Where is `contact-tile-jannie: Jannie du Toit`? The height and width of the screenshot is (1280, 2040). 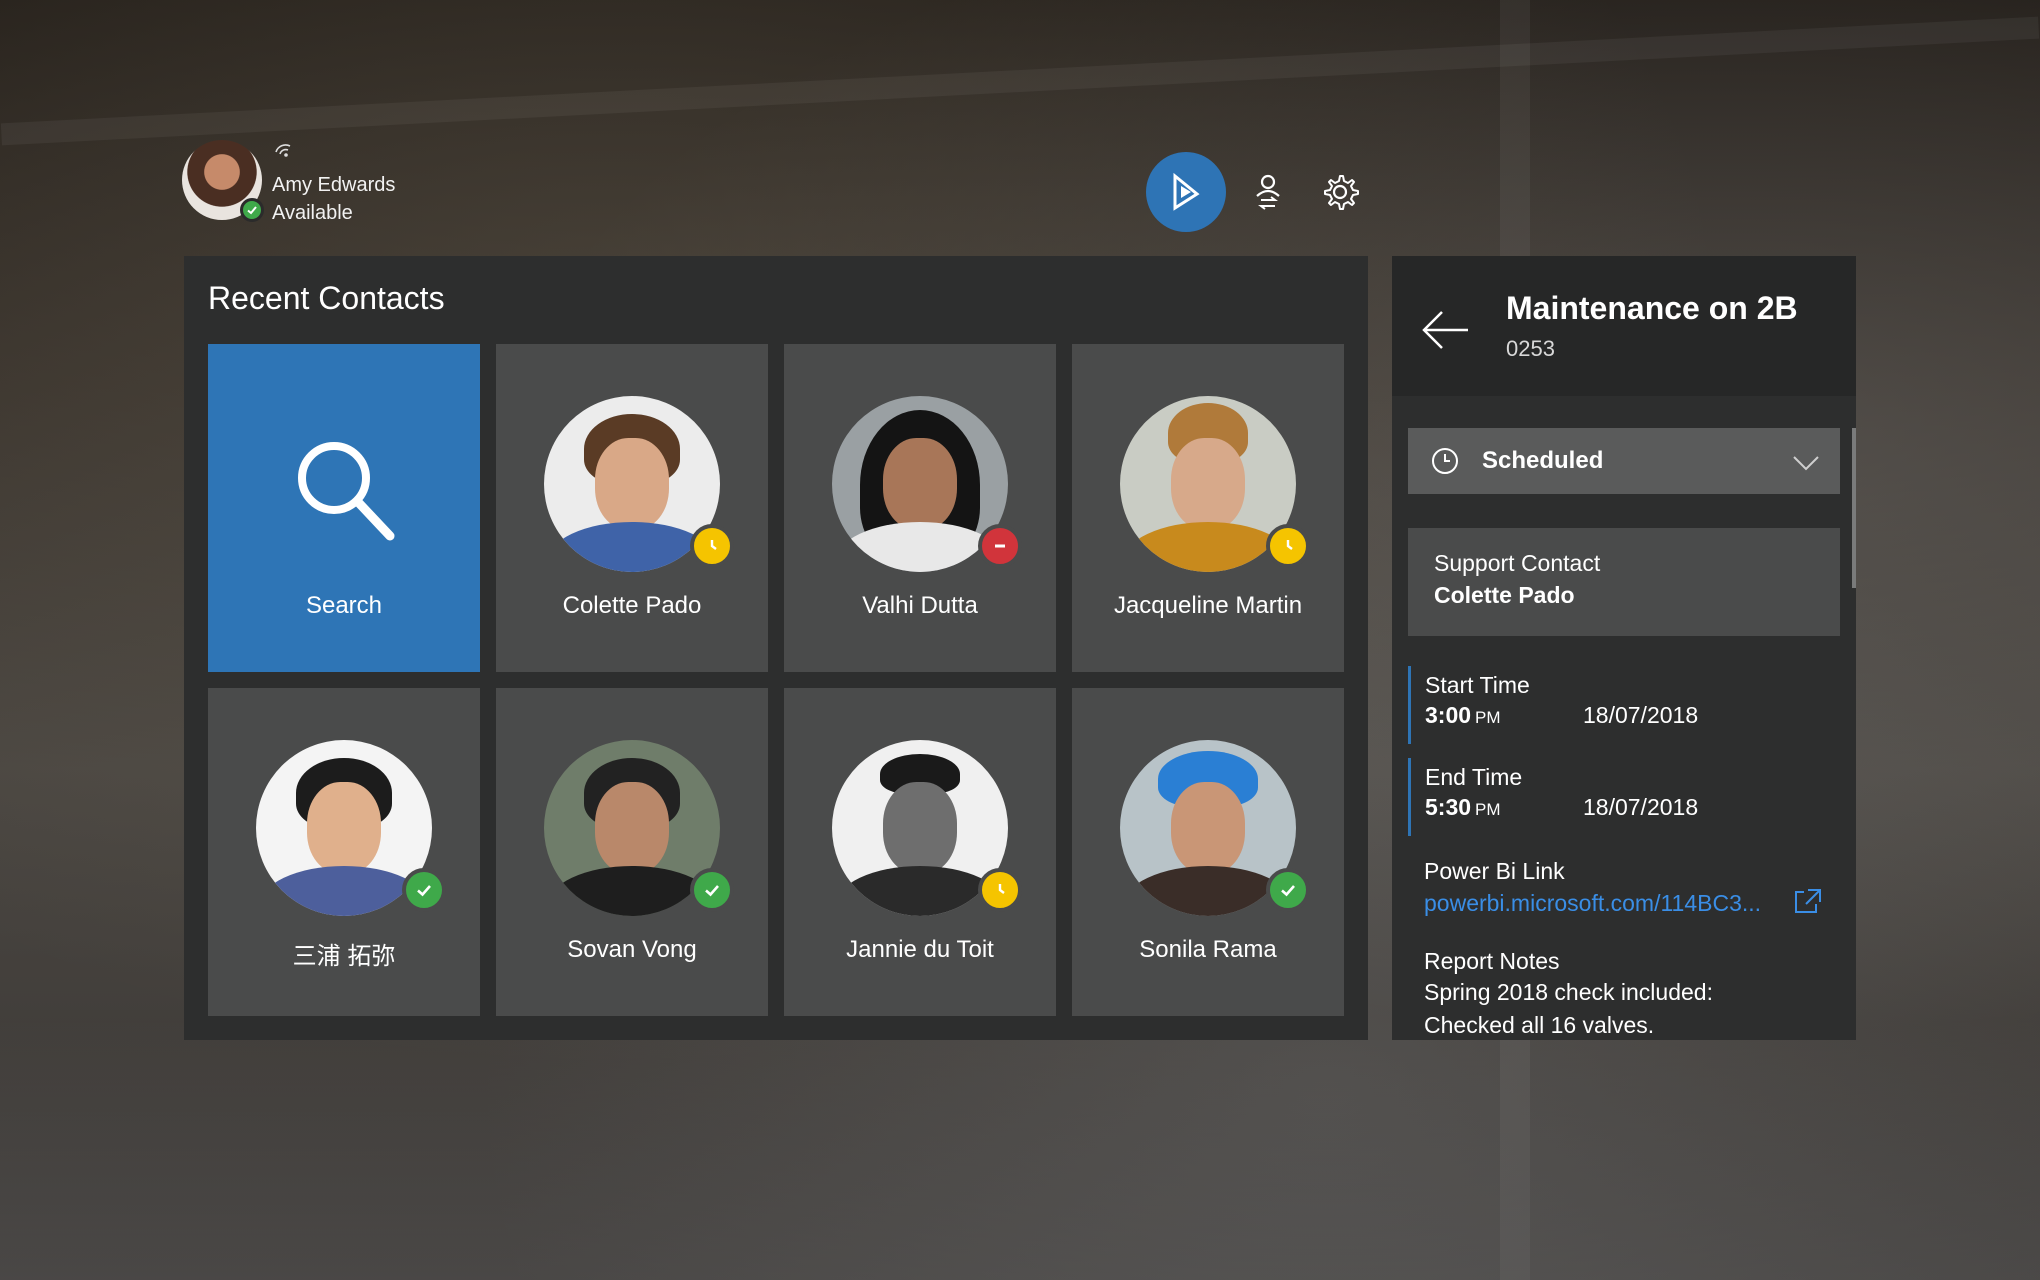
contact-tile-jannie: Jannie du Toit is located at coordinates (920, 852).